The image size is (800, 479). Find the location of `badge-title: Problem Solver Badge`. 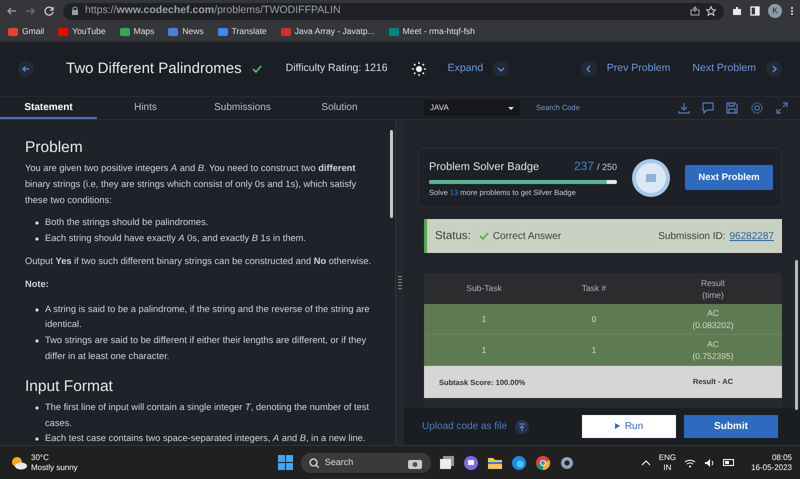

badge-title: Problem Solver Badge is located at coordinates (484, 167).